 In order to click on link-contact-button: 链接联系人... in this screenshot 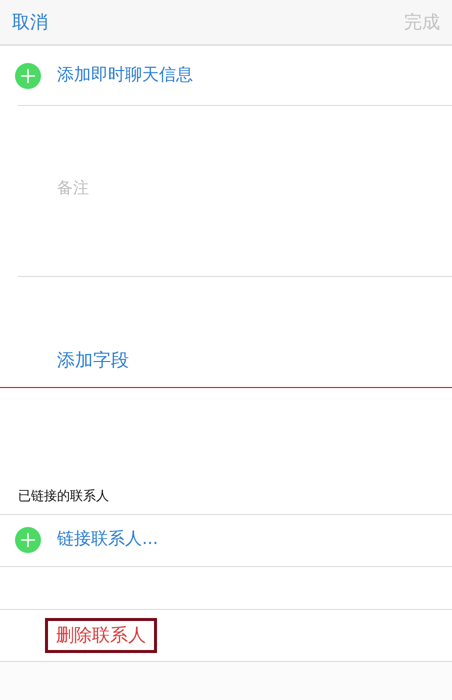, I will do `click(107, 540)`.